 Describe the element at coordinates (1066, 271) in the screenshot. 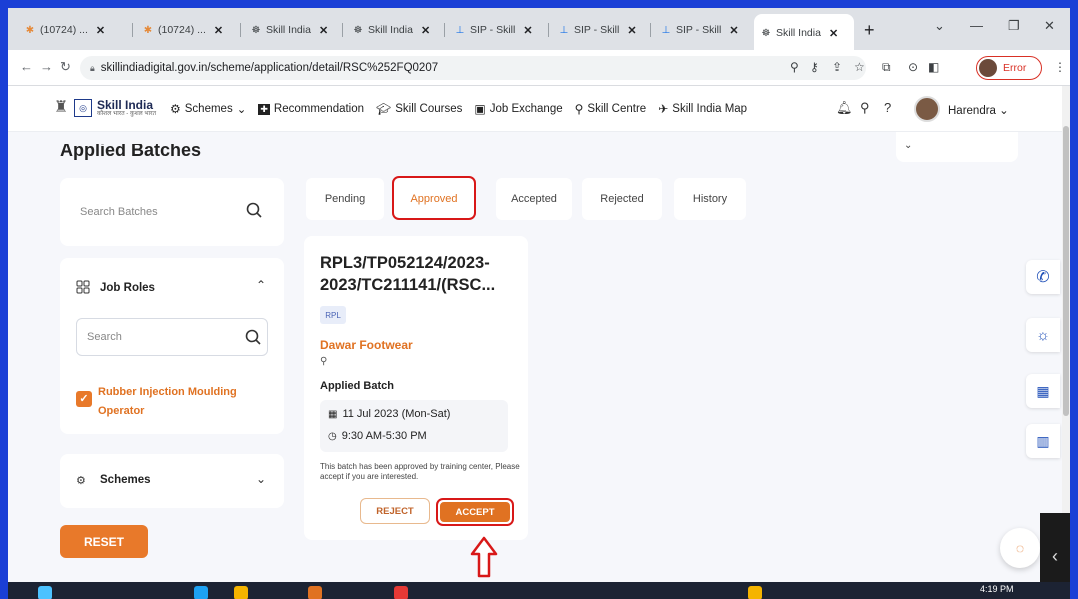

I see `scrollbar-thumb` at that location.